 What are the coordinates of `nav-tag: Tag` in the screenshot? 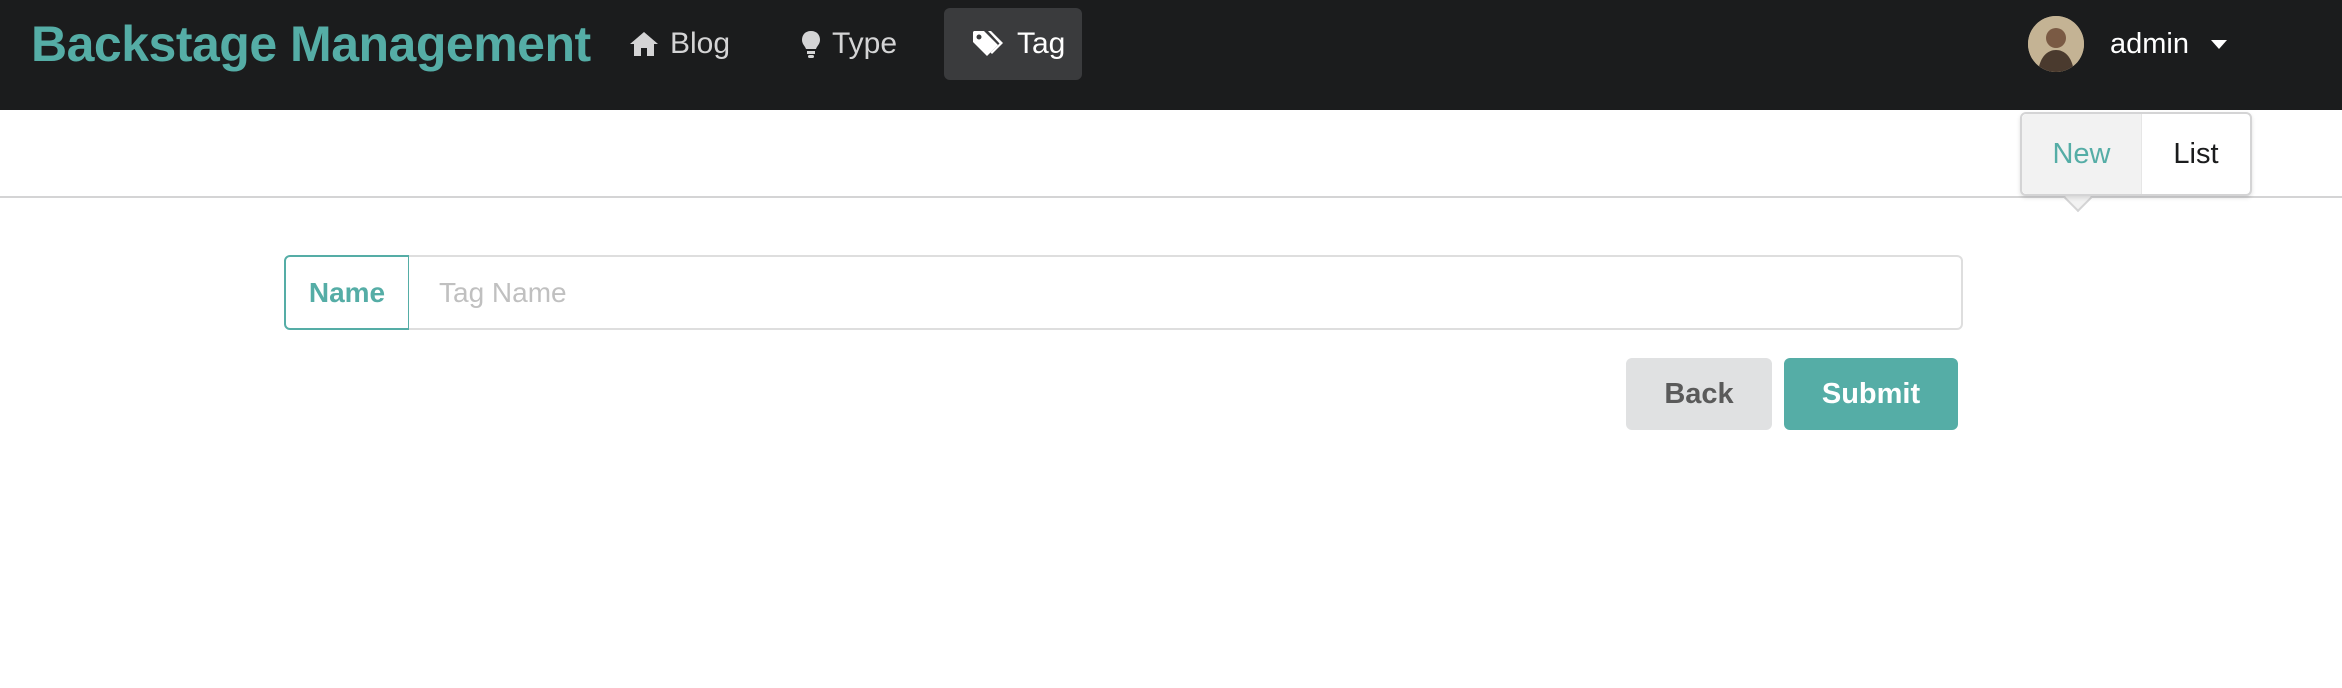 It's located at (1013, 44).